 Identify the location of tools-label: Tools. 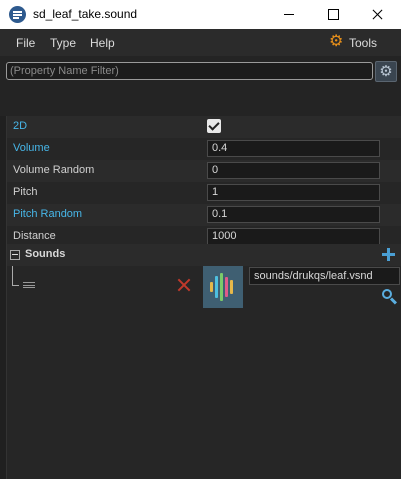
(363, 43).